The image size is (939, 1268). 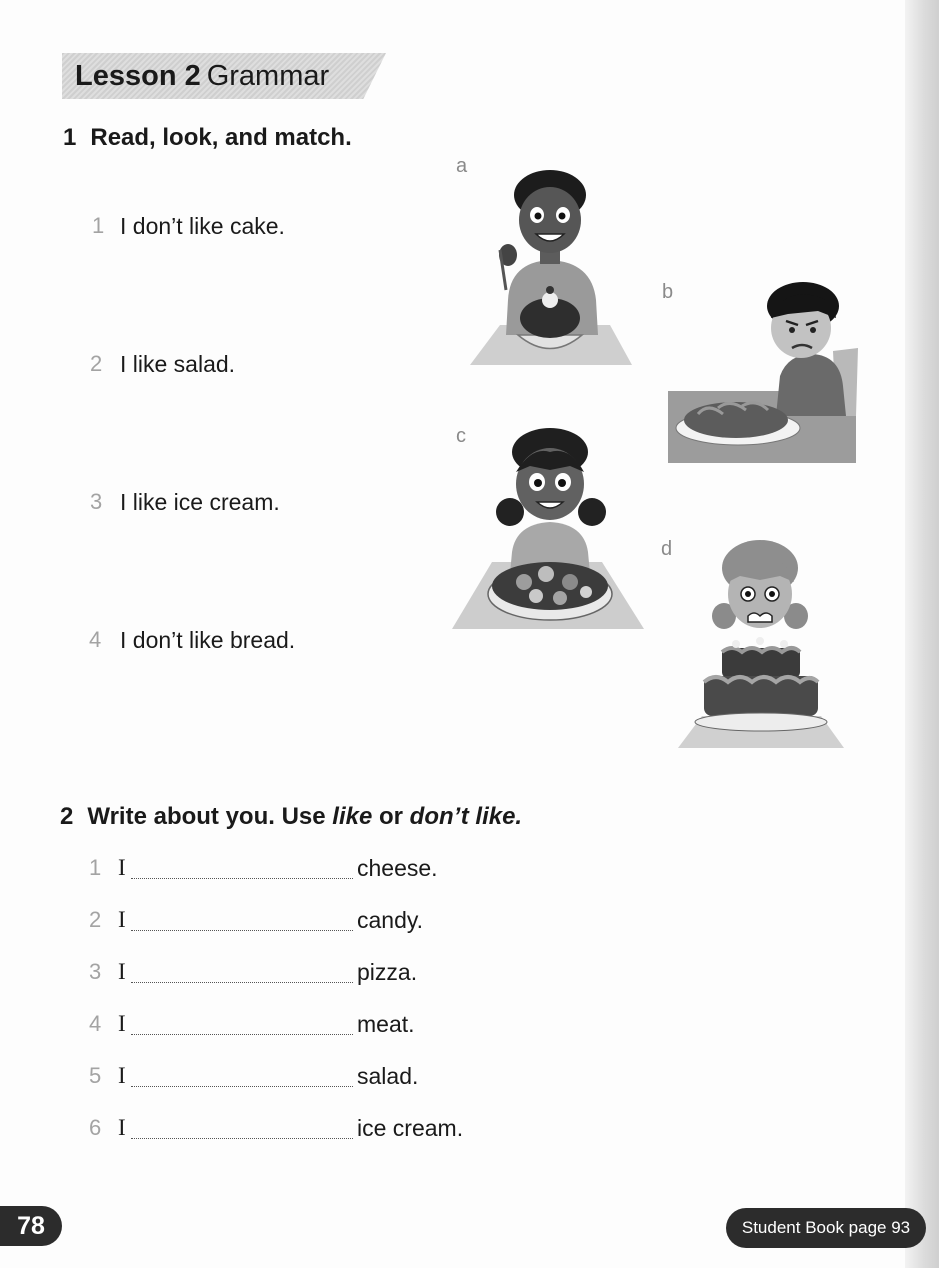 What do you see at coordinates (138, 76) in the screenshot?
I see `lesson-number: Lesson 2` at bounding box center [138, 76].